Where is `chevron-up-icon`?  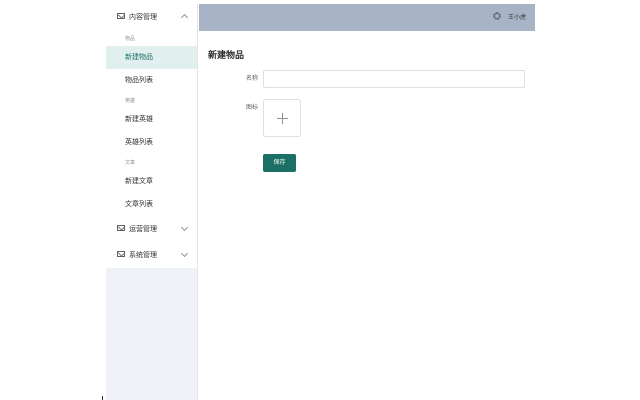
chevron-up-icon is located at coordinates (184, 17).